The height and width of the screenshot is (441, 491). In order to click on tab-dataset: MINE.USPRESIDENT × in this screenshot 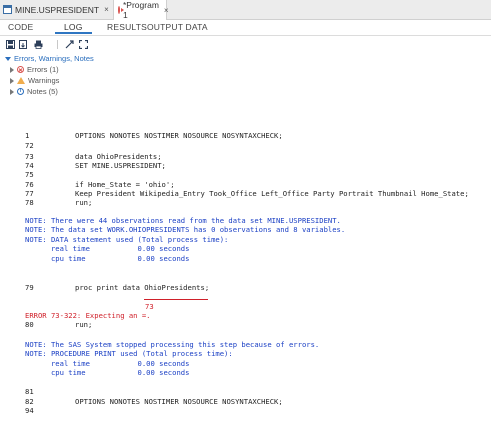, I will do `click(56, 9)`.